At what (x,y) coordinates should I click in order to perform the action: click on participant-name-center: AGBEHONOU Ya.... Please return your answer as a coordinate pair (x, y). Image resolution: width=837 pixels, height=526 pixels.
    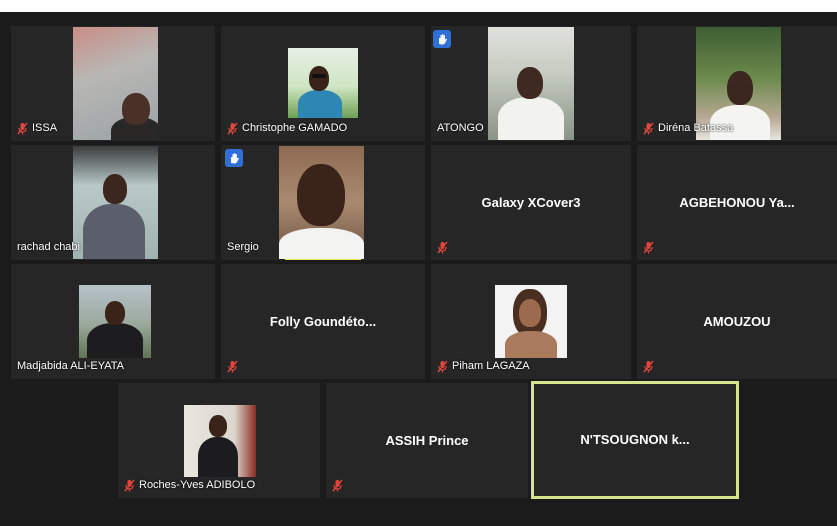
    Looking at the image, I should click on (737, 202).